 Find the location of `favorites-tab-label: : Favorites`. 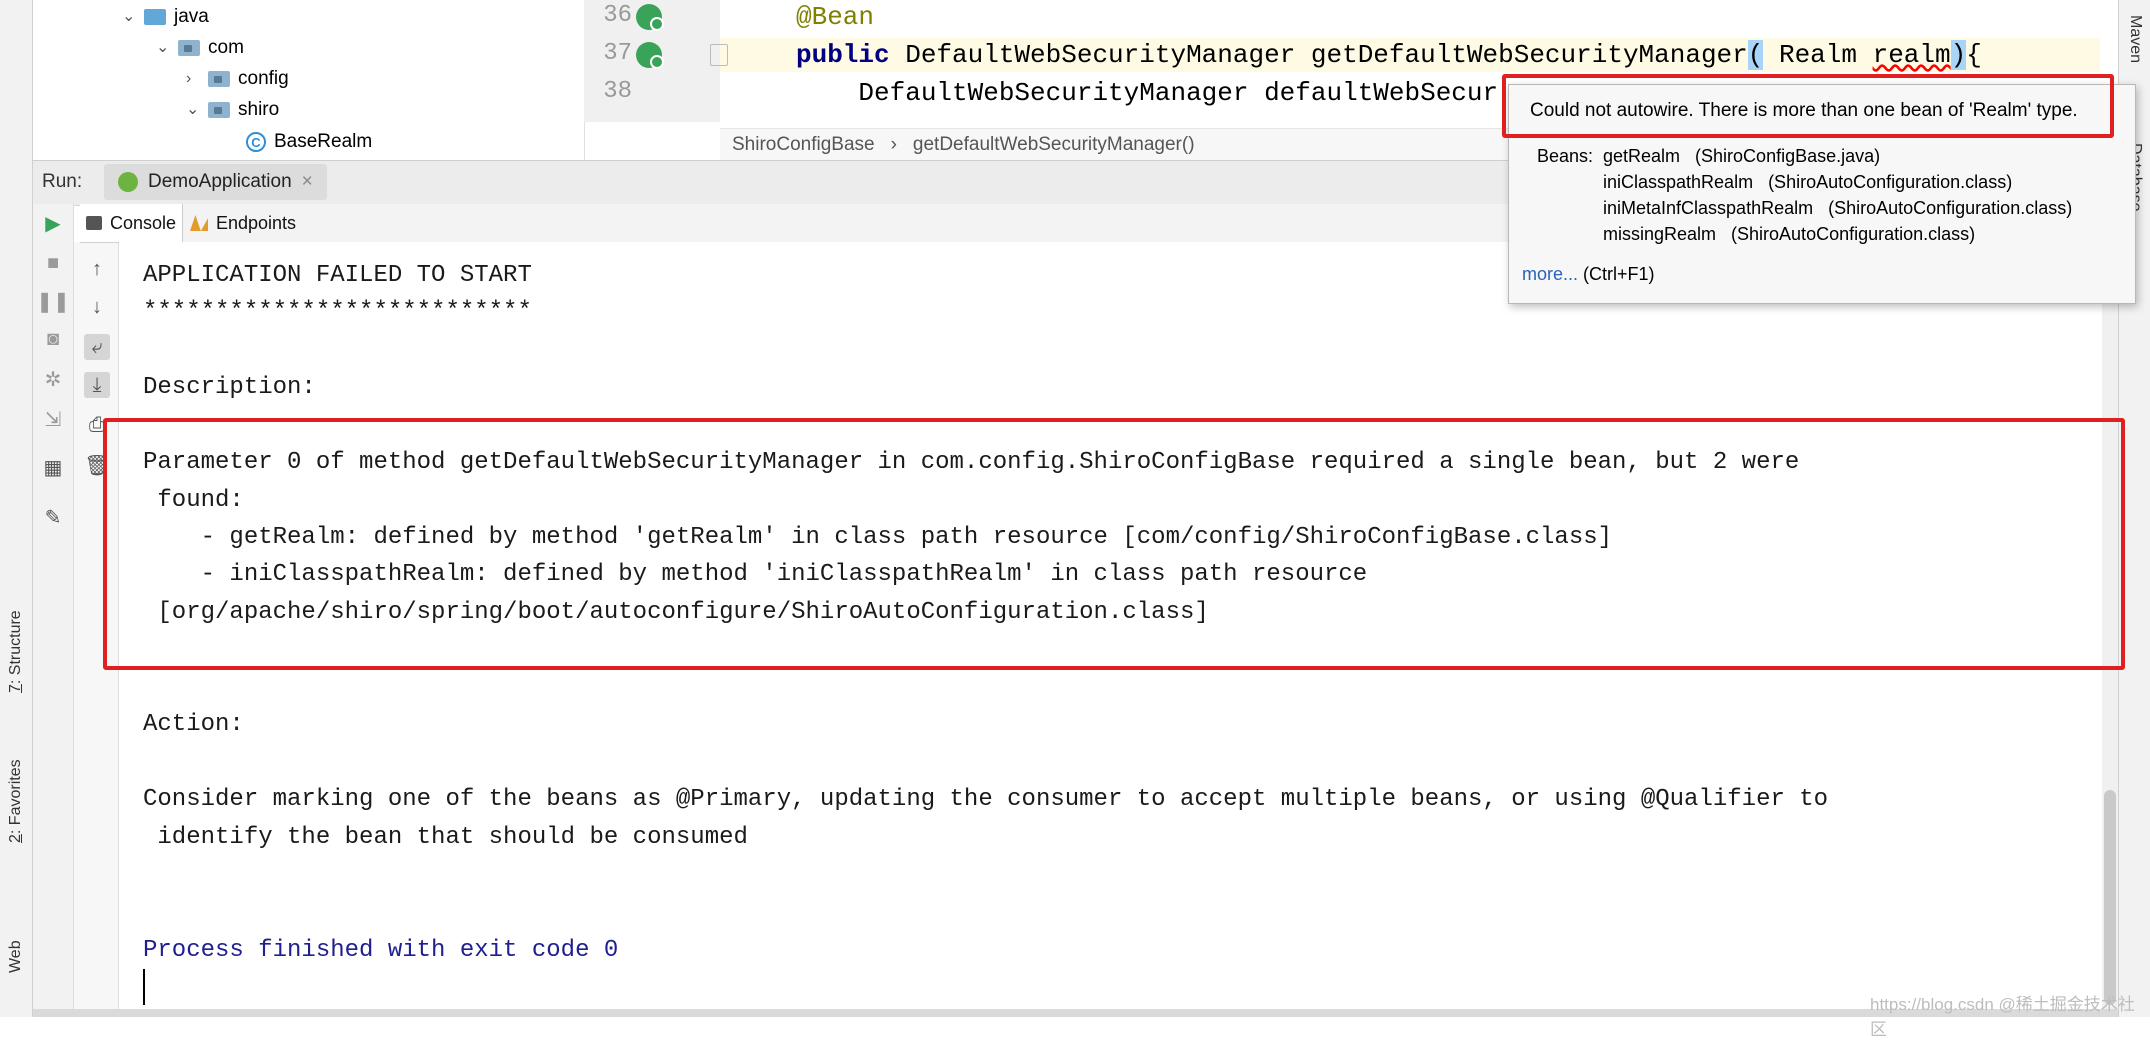

favorites-tab-label: : Favorites is located at coordinates (15, 797).